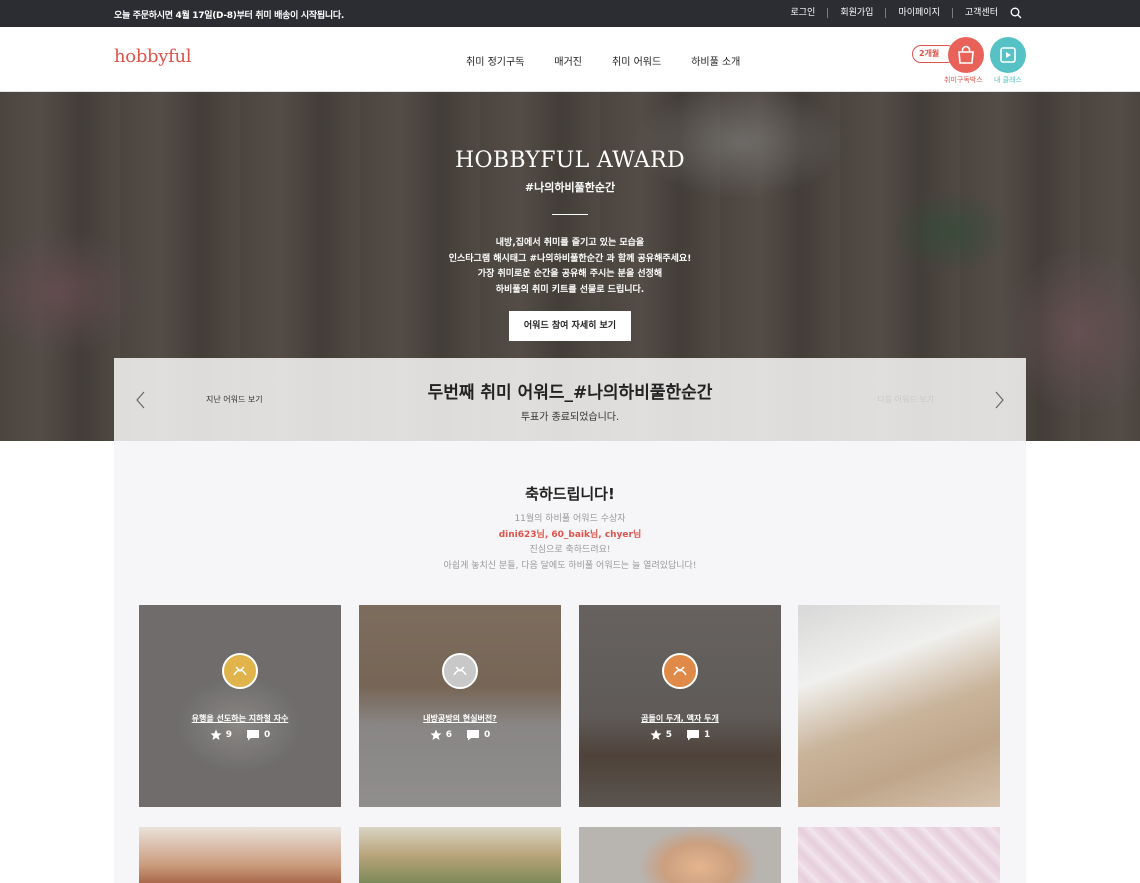  What do you see at coordinates (980, 13) in the screenshot?
I see `customer-center-link: 고객센터` at bounding box center [980, 13].